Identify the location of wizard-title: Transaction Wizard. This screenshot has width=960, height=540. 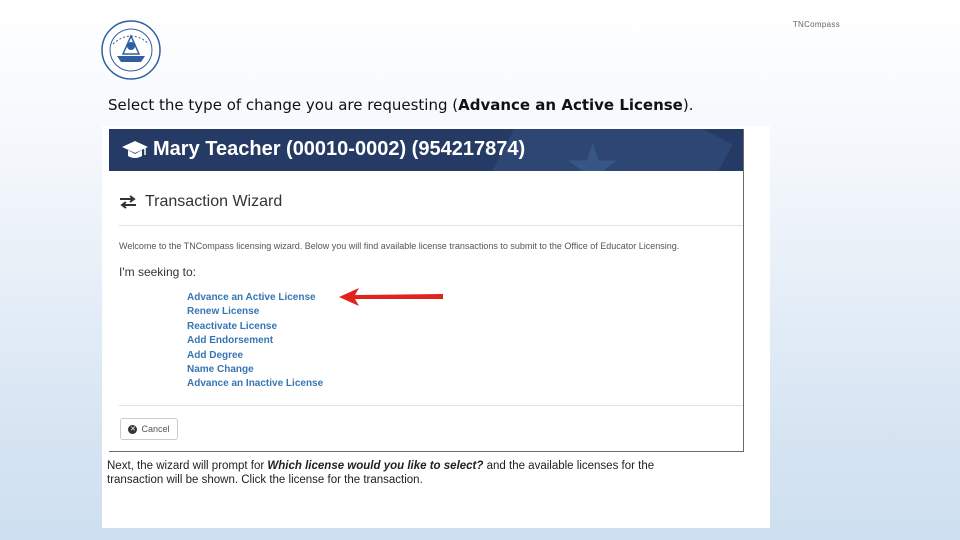
(214, 201).